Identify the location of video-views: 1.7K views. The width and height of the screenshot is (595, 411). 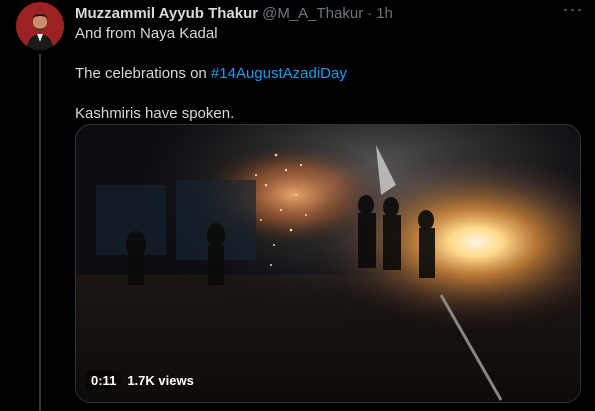
(160, 380).